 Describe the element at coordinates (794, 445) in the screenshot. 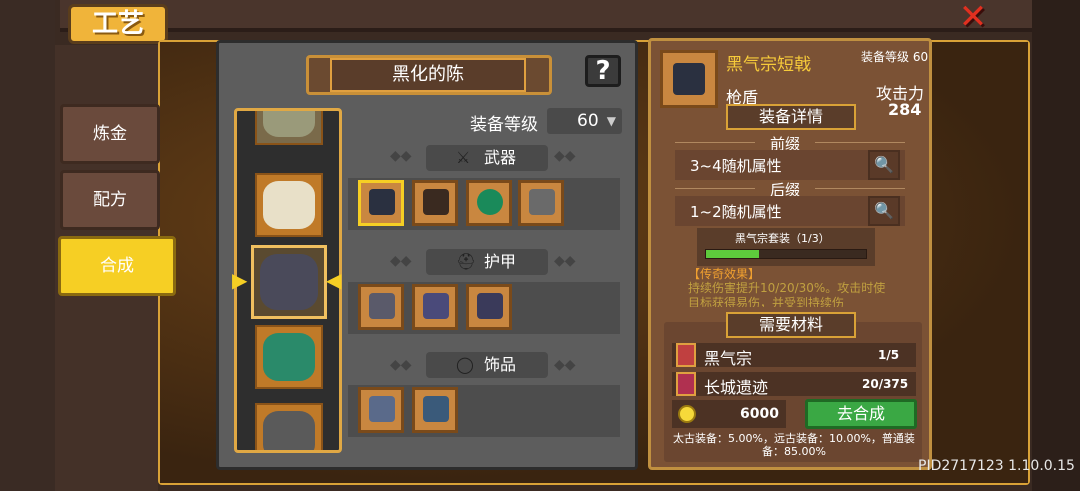

I see `drop-odds: 太古装备：5.00%，远古装备：10.00%，普通装备：85.00%` at that location.